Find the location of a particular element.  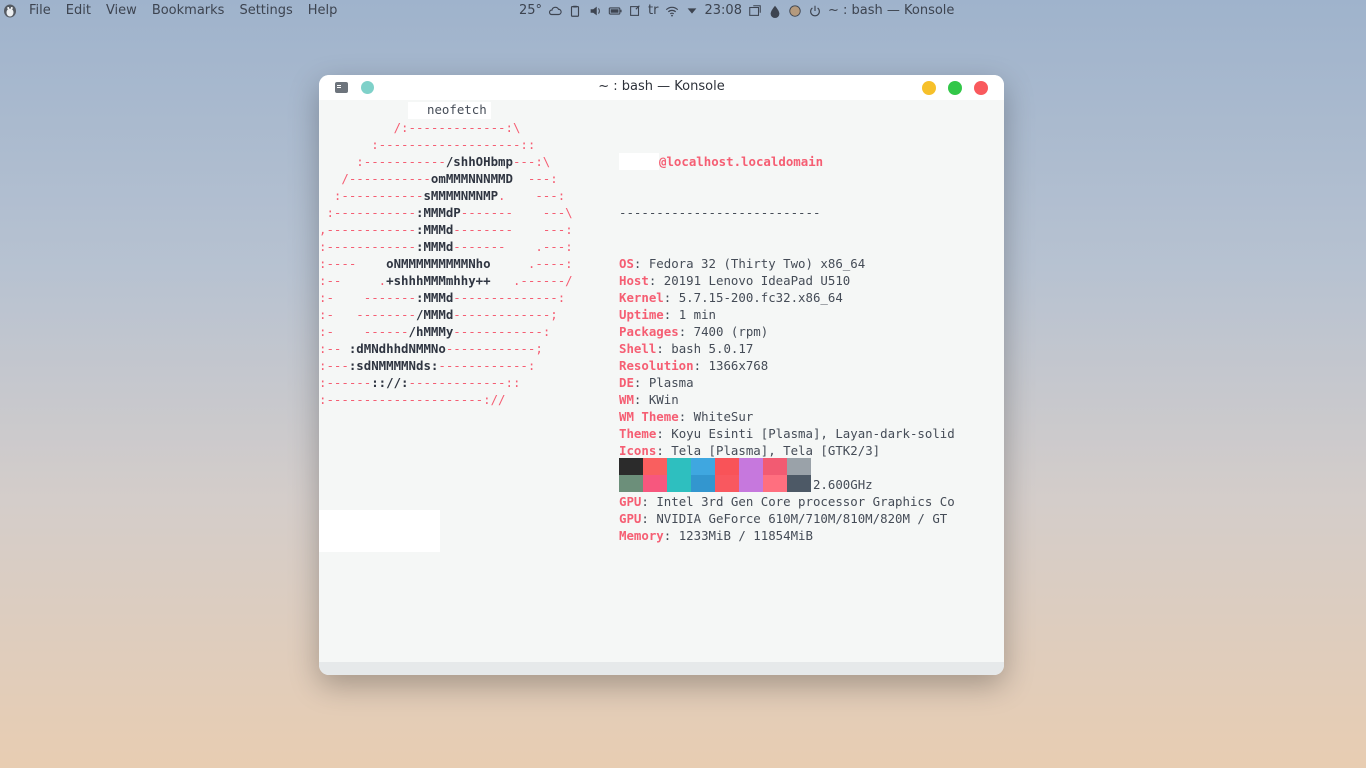

logo-segment: ,------------ is located at coordinates (367, 229).